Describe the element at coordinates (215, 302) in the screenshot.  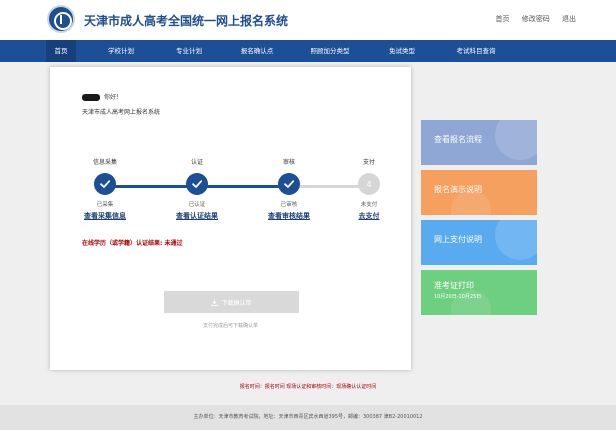
I see `download-icon` at that location.